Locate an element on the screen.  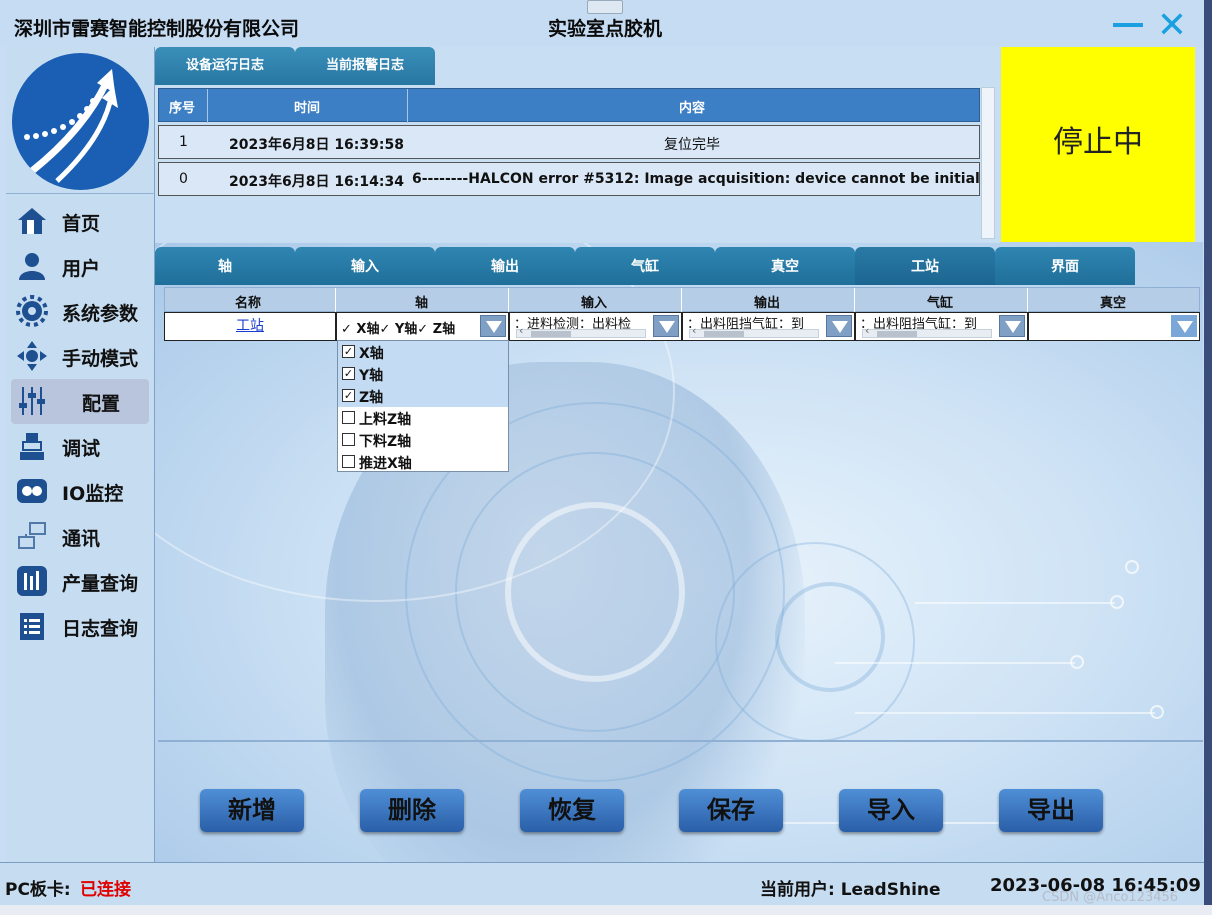
row-number: 1 is located at coordinates (183, 142).